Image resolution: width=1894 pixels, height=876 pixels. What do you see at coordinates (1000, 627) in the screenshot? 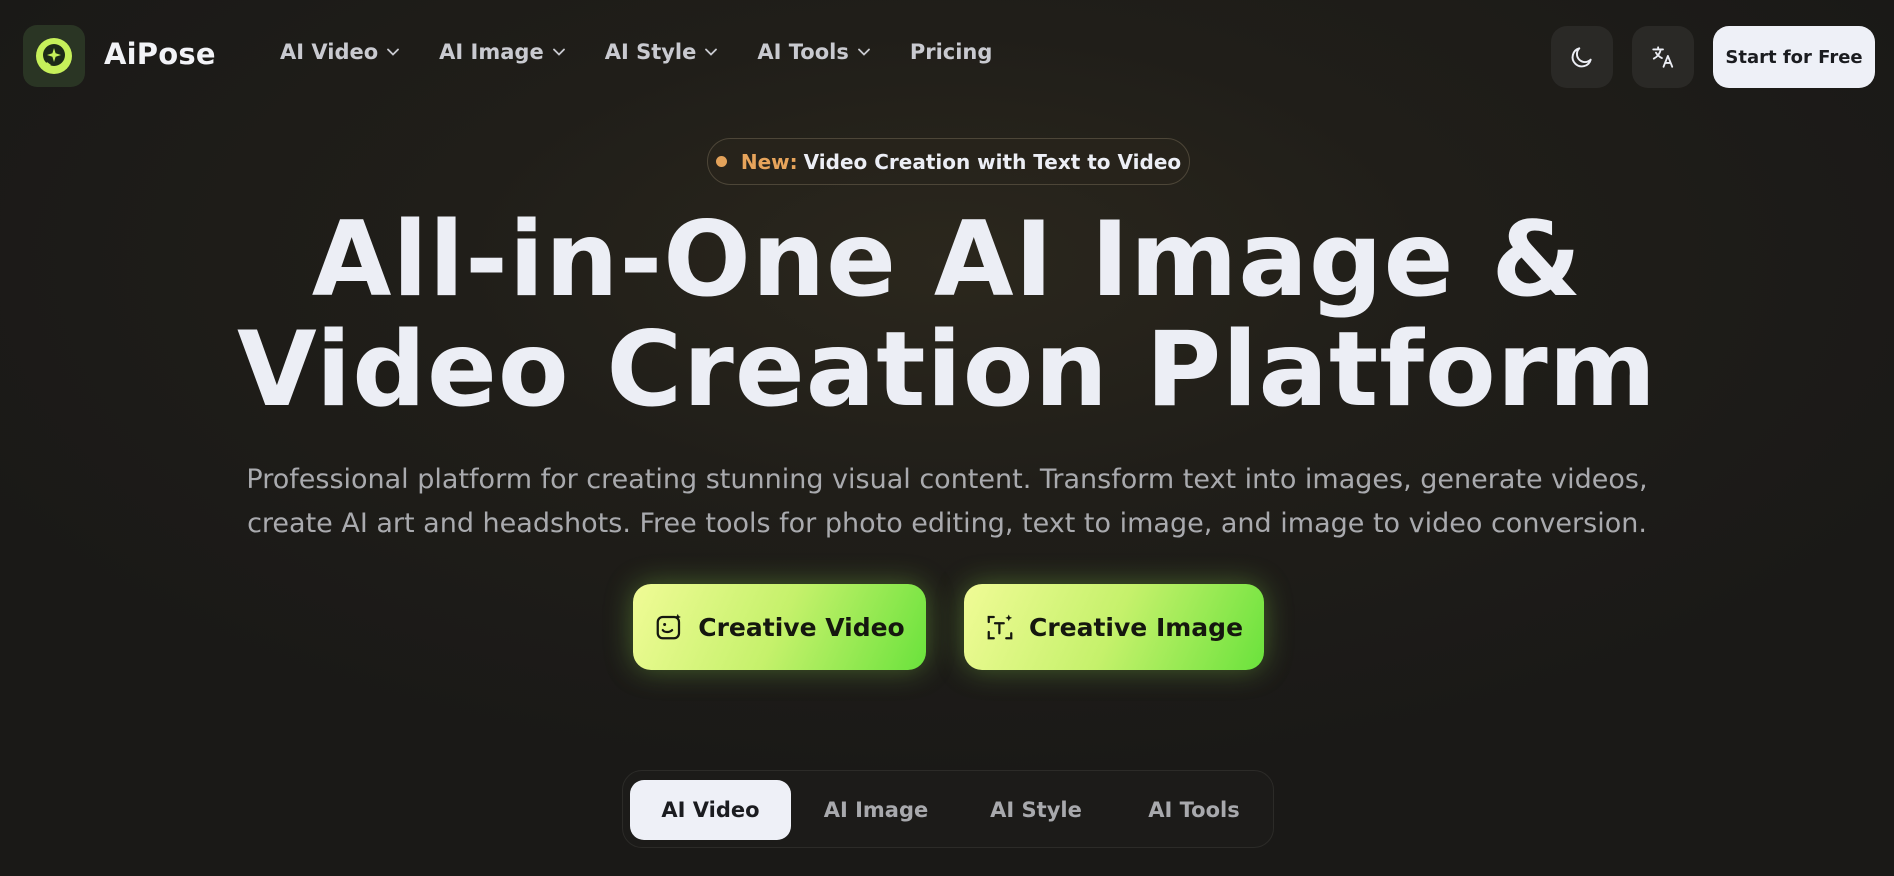
I see `text-to-image-icon` at bounding box center [1000, 627].